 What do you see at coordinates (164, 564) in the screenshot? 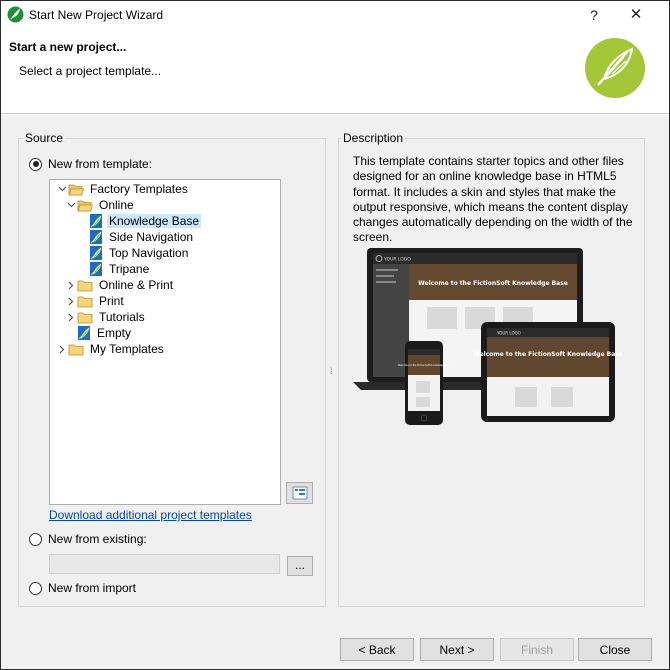
I see `existing-project-input` at bounding box center [164, 564].